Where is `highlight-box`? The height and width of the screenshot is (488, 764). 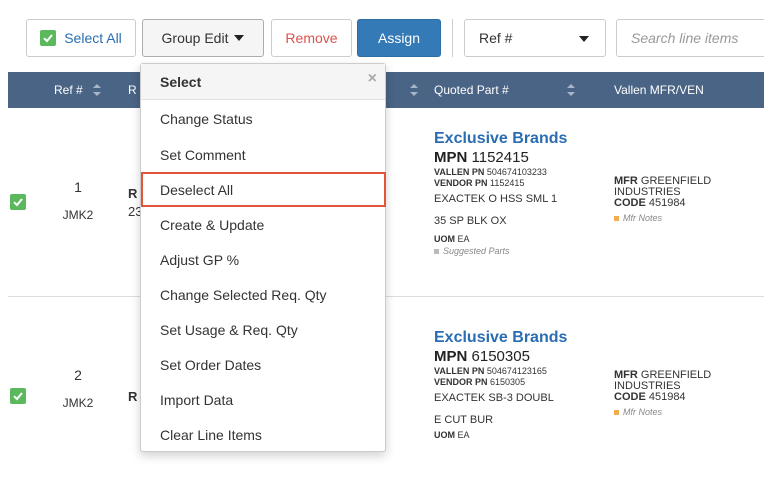
highlight-box is located at coordinates (263, 189).